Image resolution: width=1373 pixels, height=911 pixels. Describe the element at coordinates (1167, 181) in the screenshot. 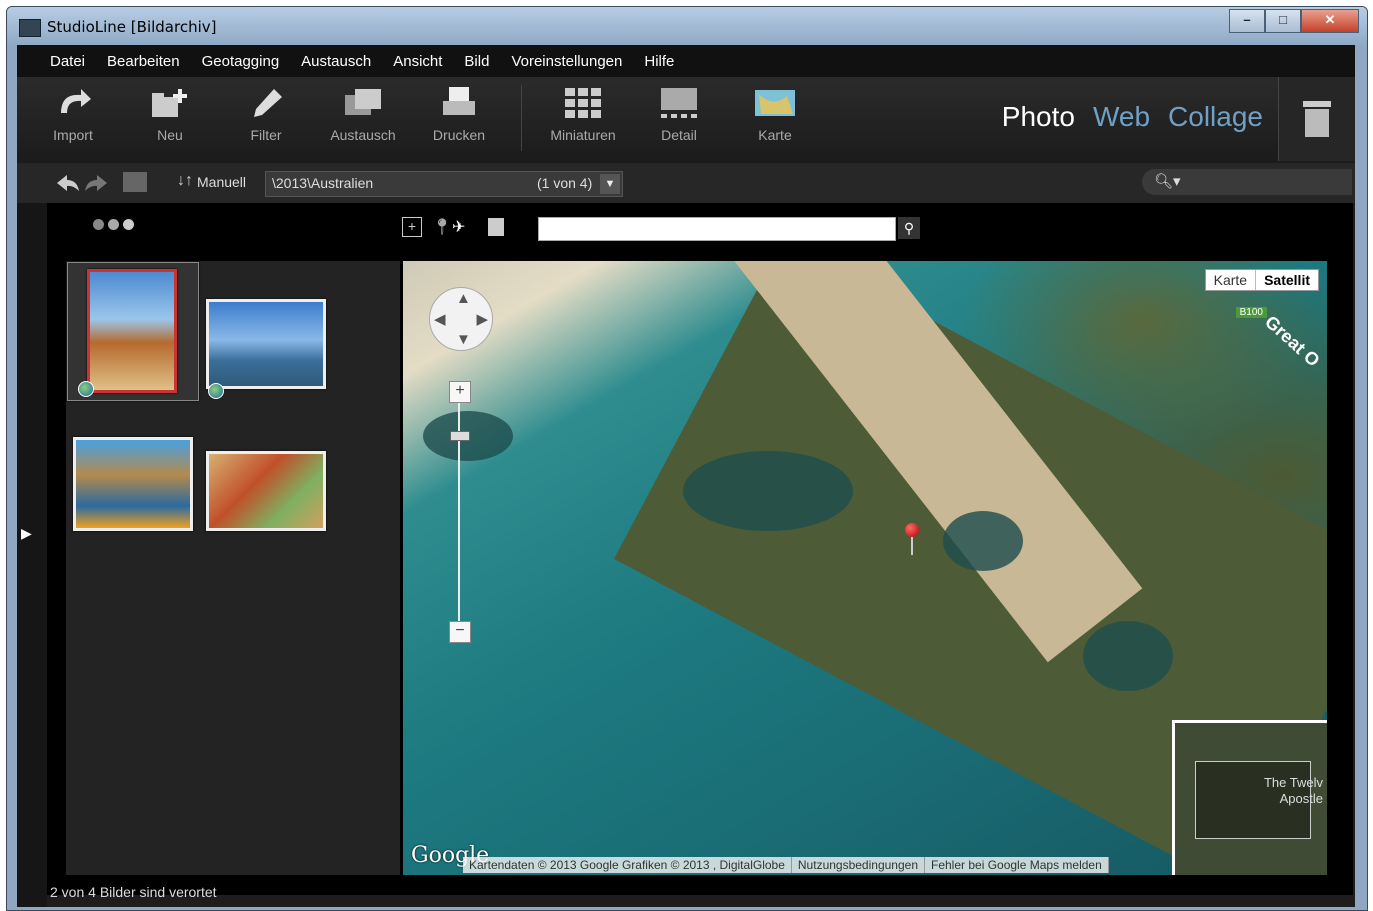

I see `search-icon: 🔍︎▾` at that location.